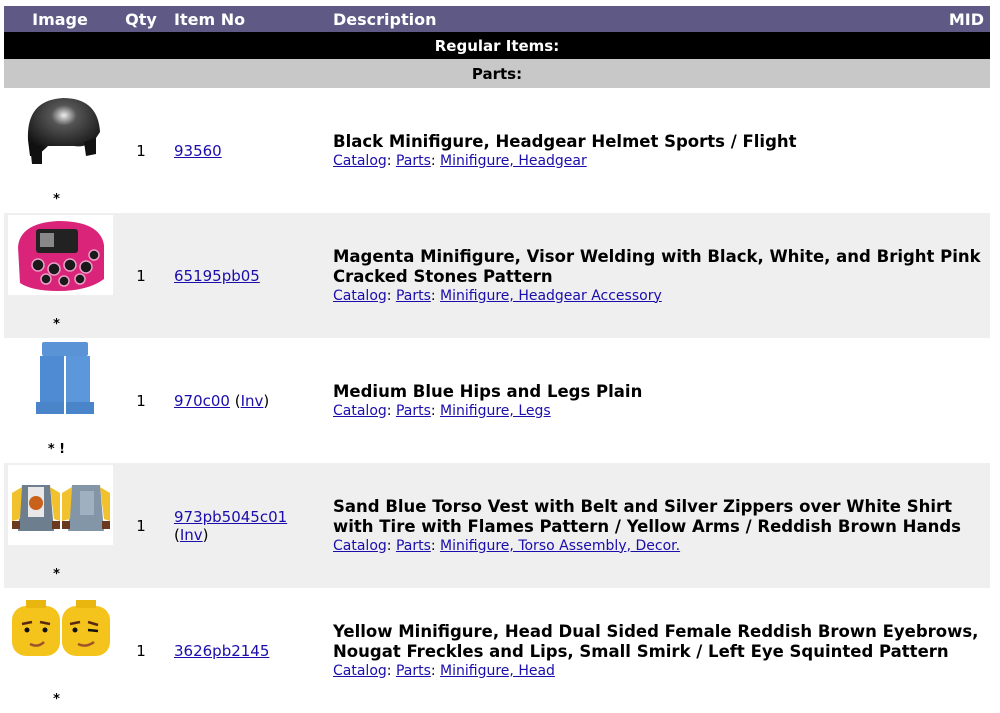  I want to click on header-item-no: Item No, so click(245, 19).